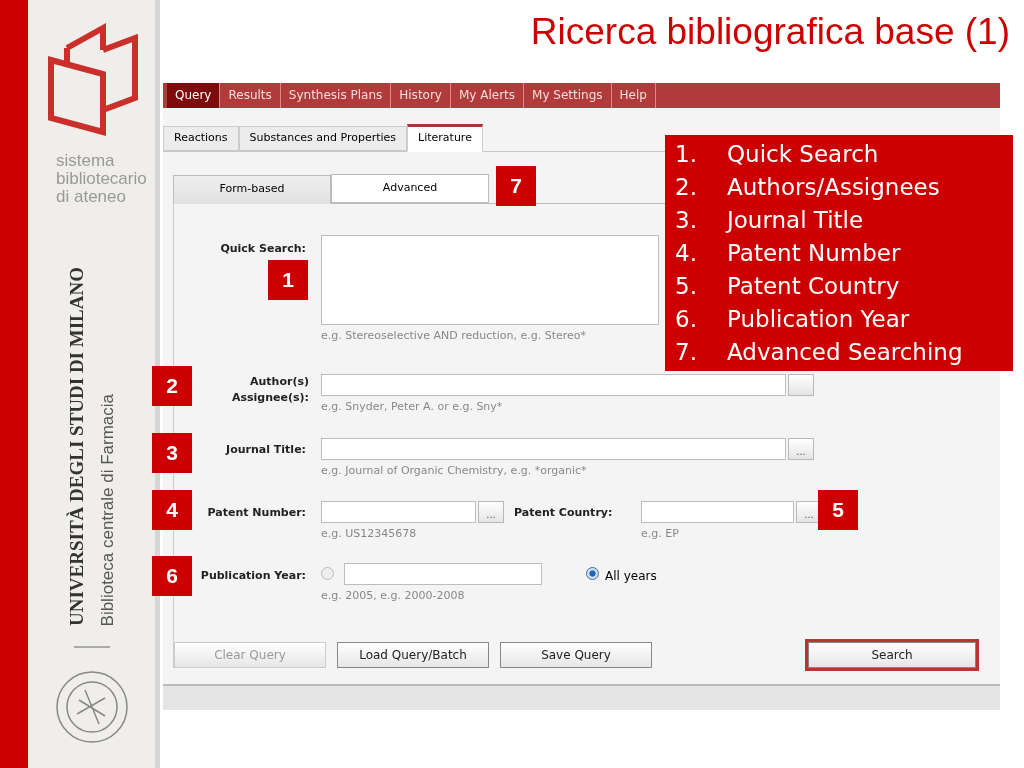  Describe the element at coordinates (410, 188) in the screenshot. I see `form-tab: Advanced` at that location.